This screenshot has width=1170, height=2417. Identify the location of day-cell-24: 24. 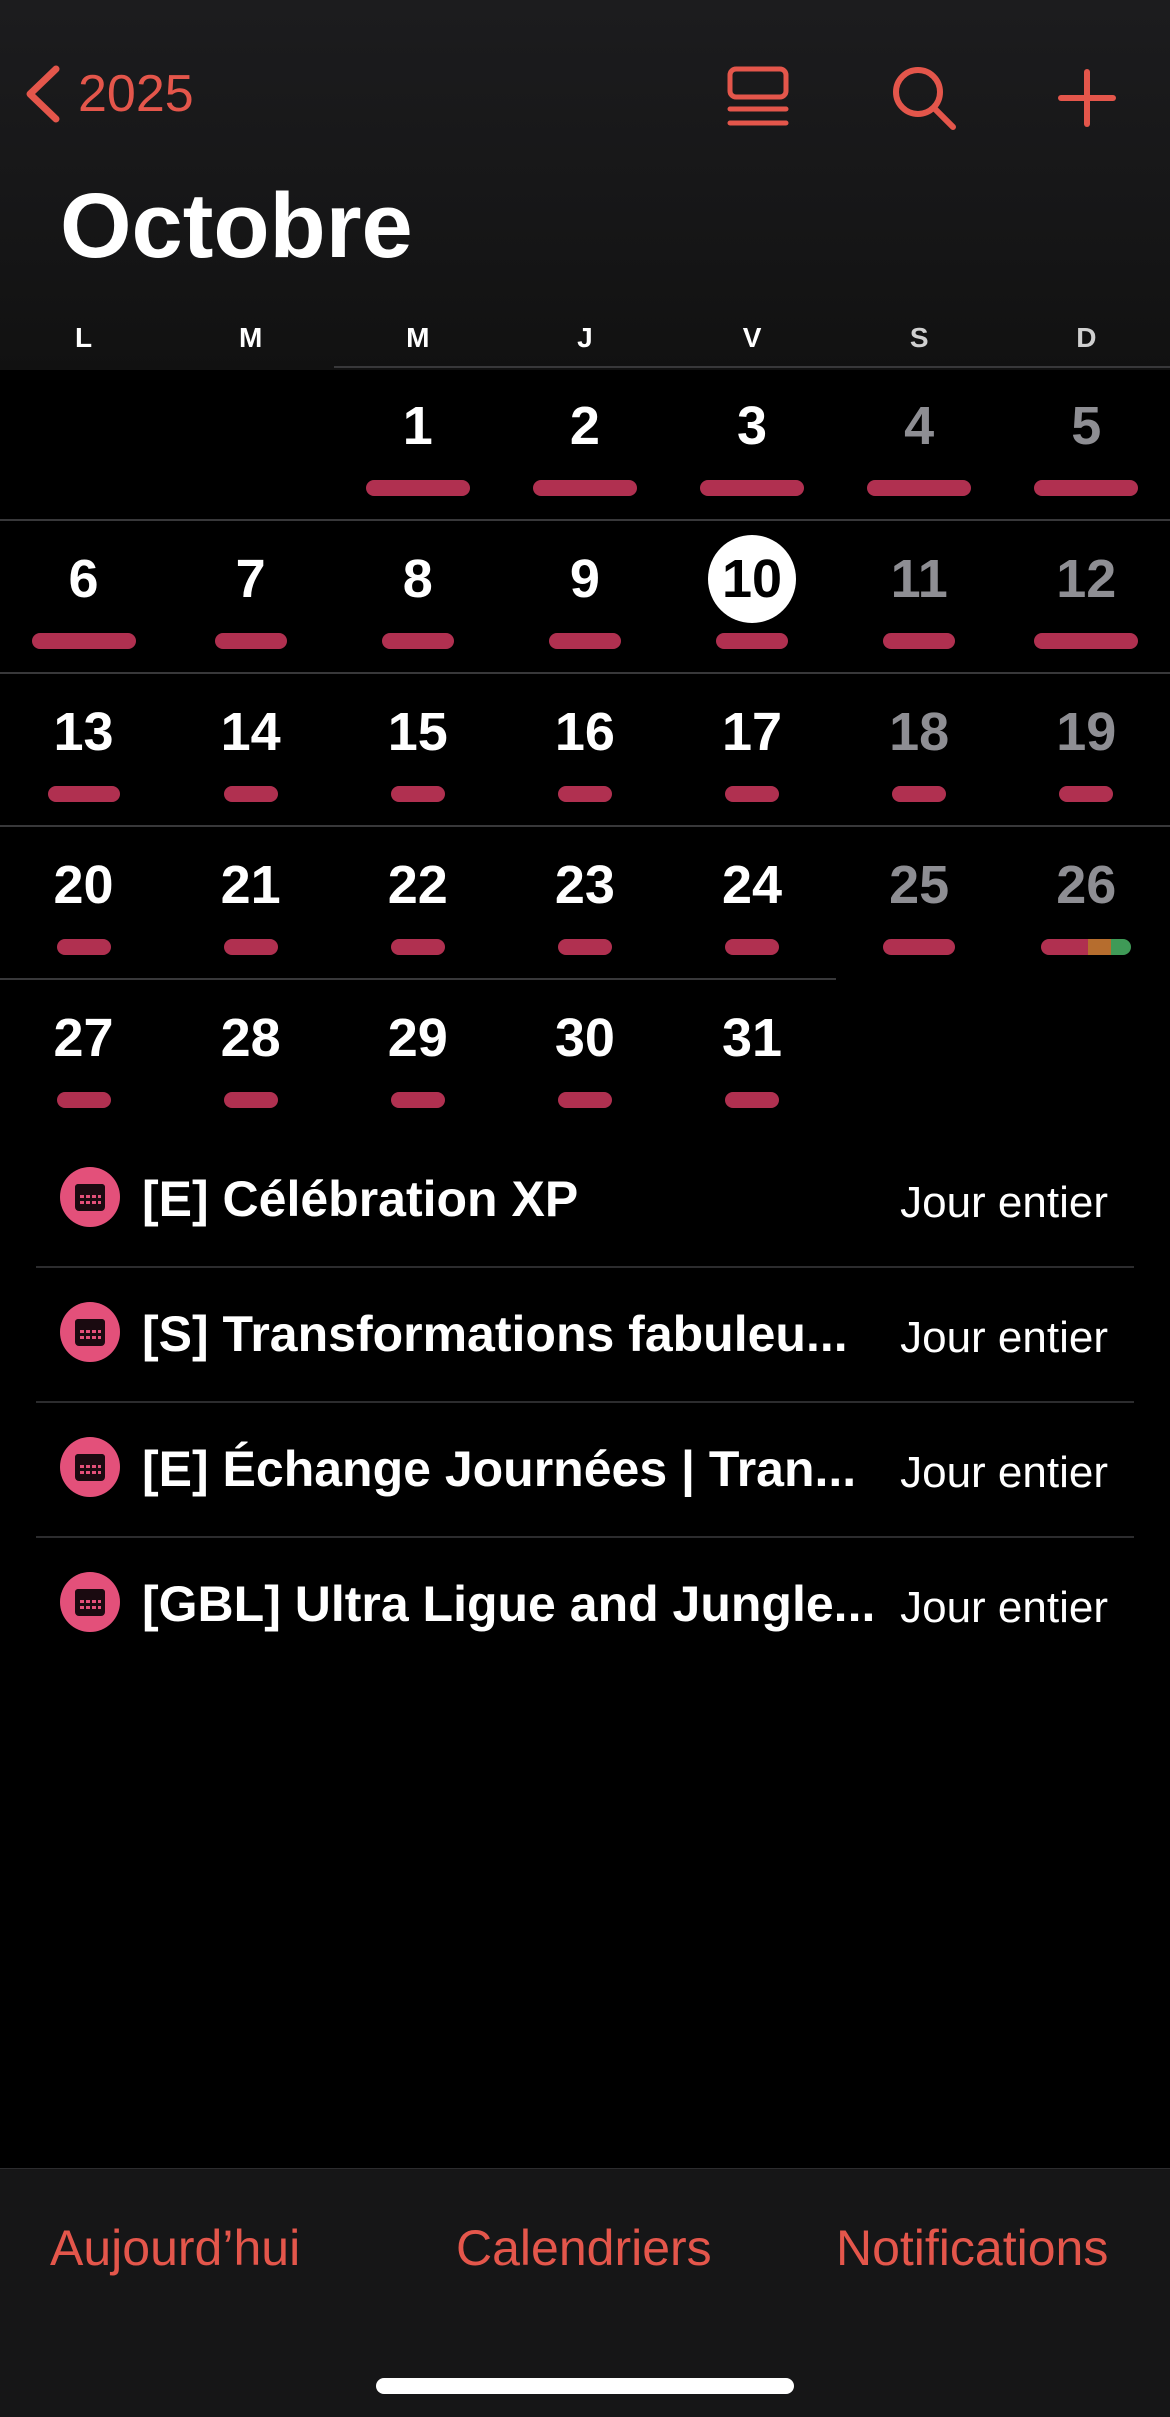
(752, 901).